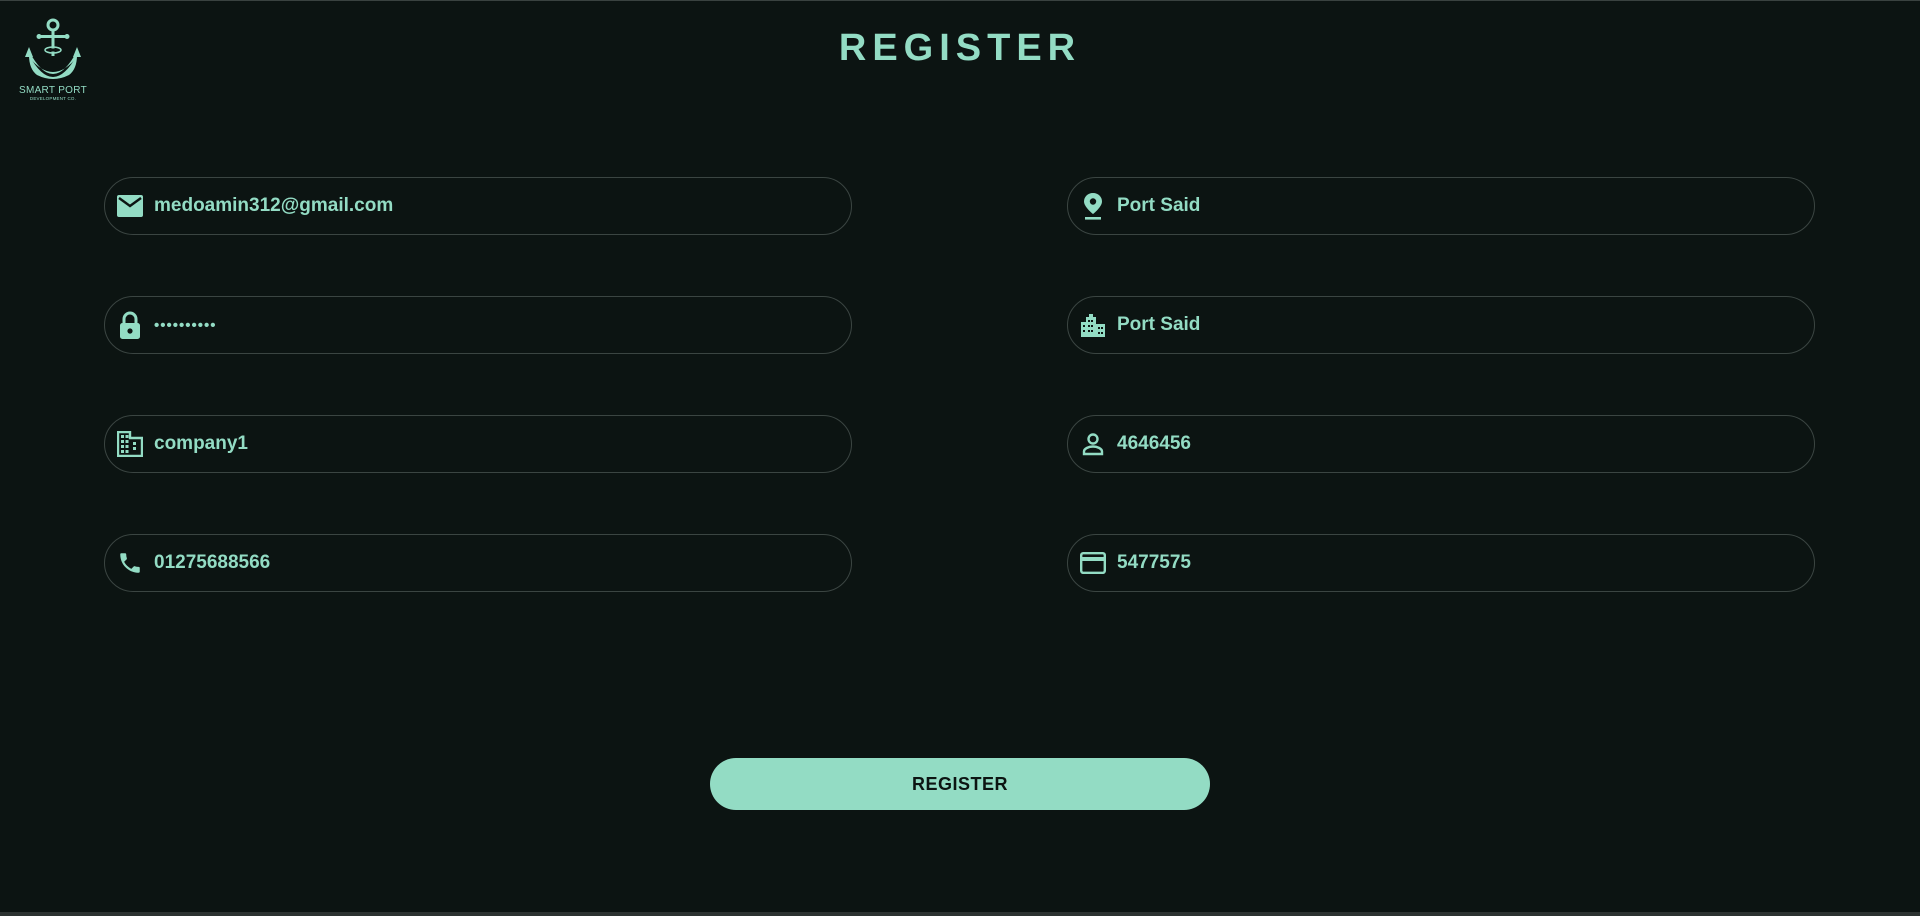  I want to click on logo-subtitle: DEVELOPMENT CO., so click(53, 98).